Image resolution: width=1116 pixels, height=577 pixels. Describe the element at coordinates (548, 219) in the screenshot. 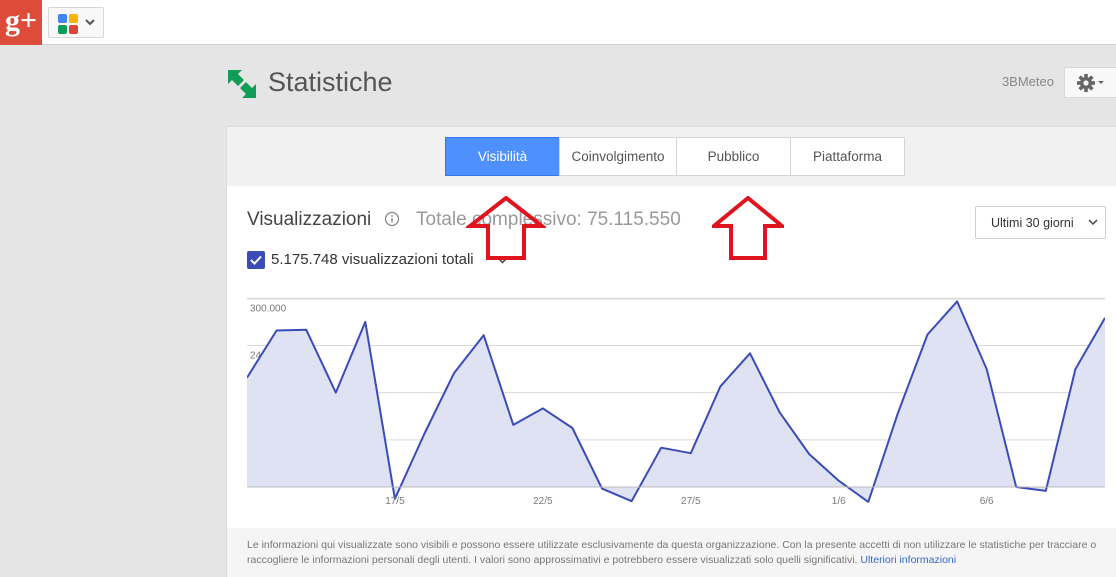

I see `total-views: Totale complessivo: 75.115.550` at that location.